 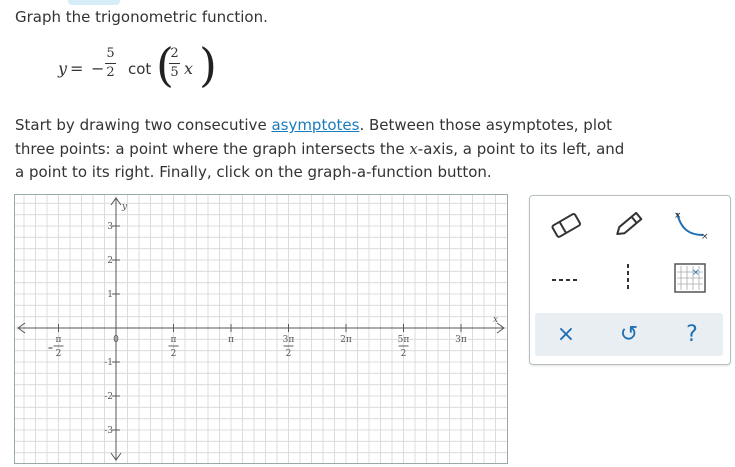 What do you see at coordinates (110, 53) in the screenshot?
I see `coefficient-numerator: 5` at bounding box center [110, 53].